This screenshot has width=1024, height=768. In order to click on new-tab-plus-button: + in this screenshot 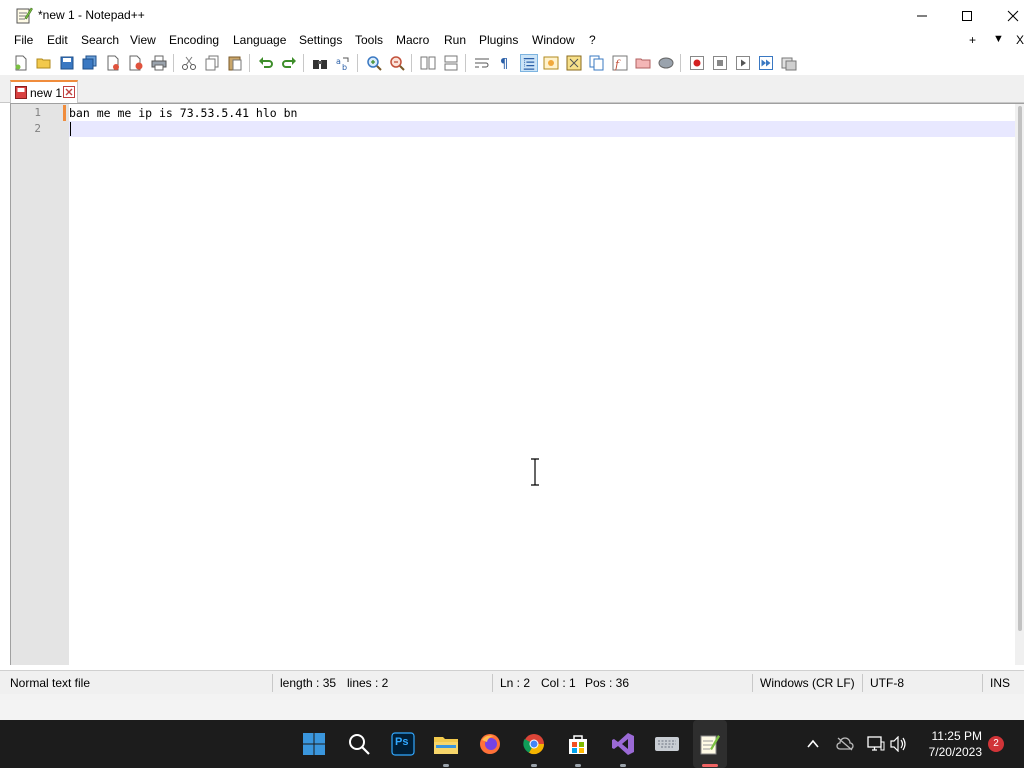, I will do `click(972, 40)`.